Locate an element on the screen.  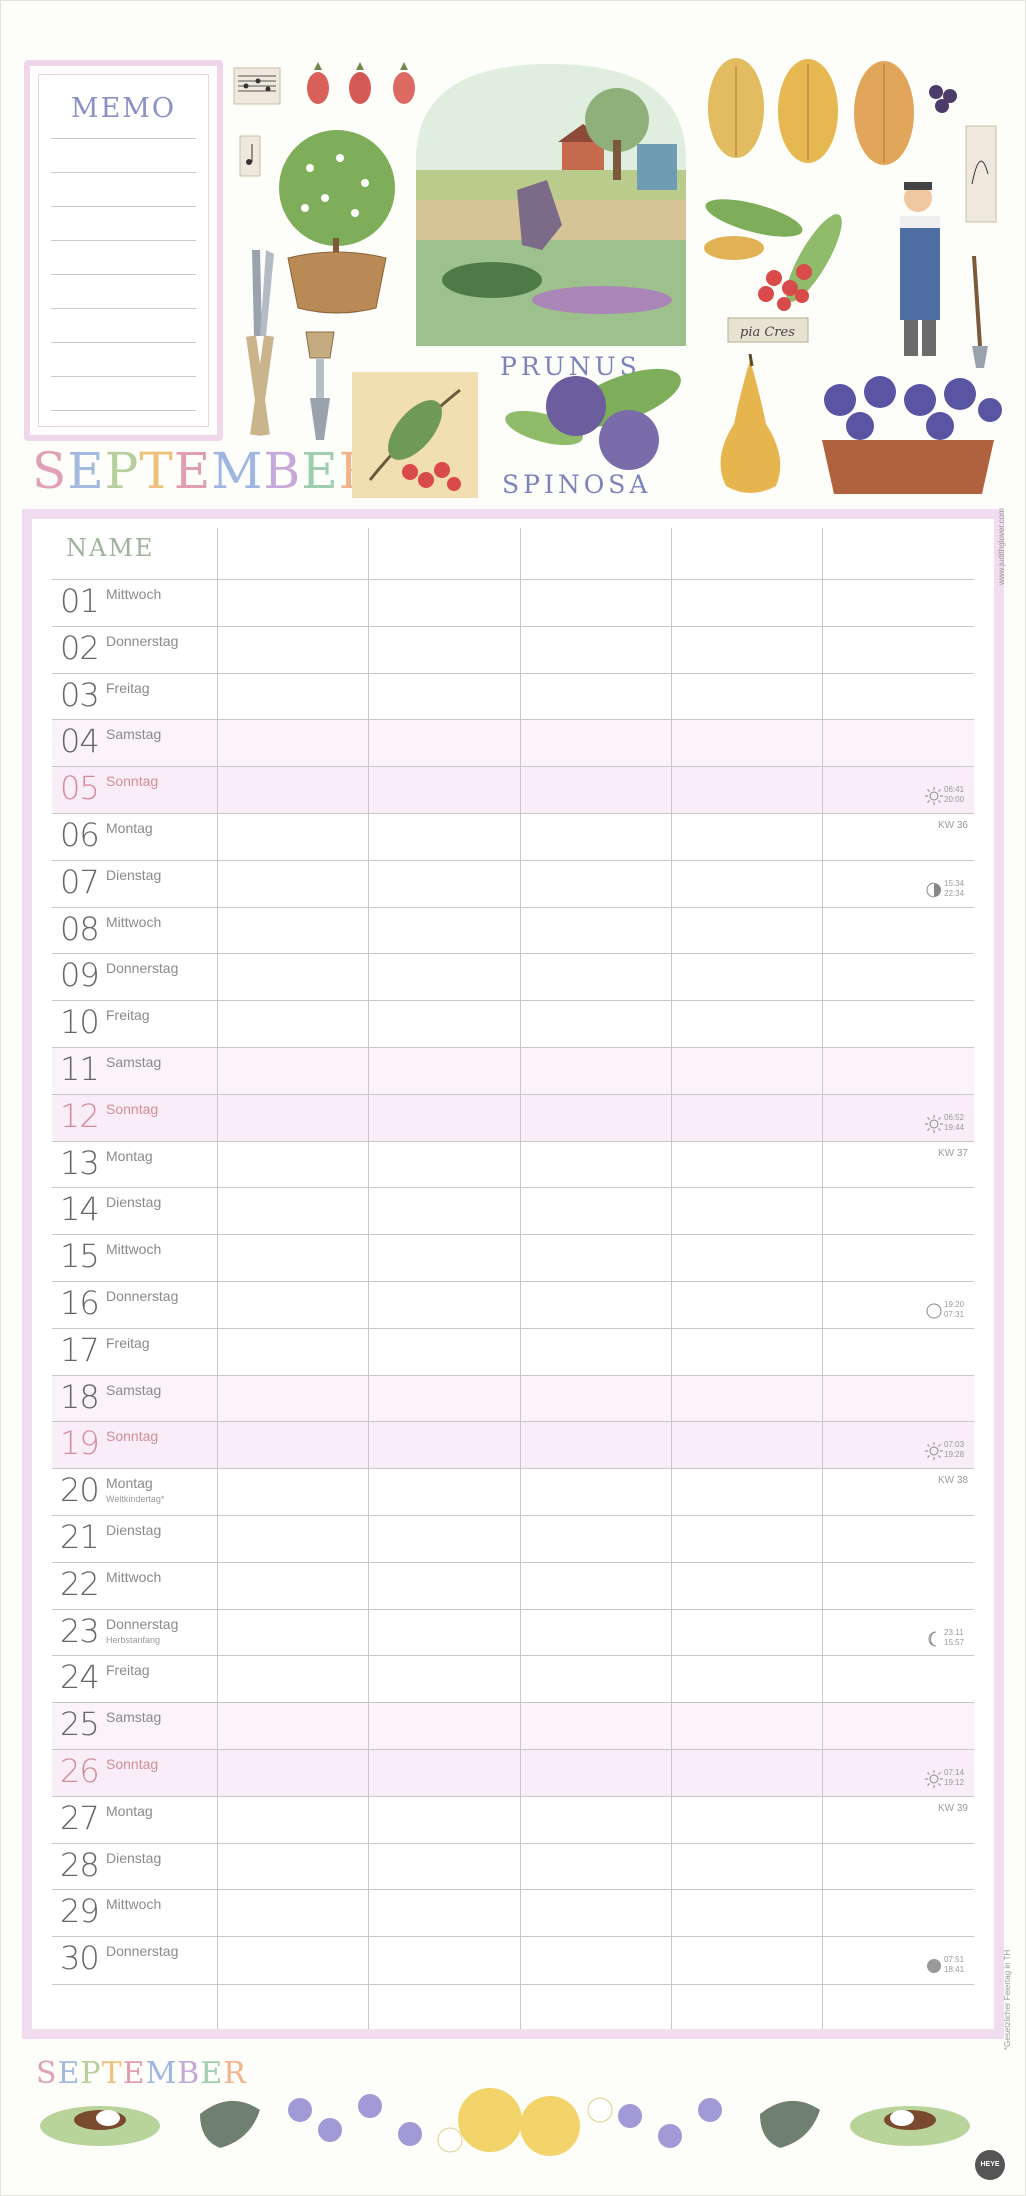
calendar-row: 18 Samstag is located at coordinates (513, 1398).